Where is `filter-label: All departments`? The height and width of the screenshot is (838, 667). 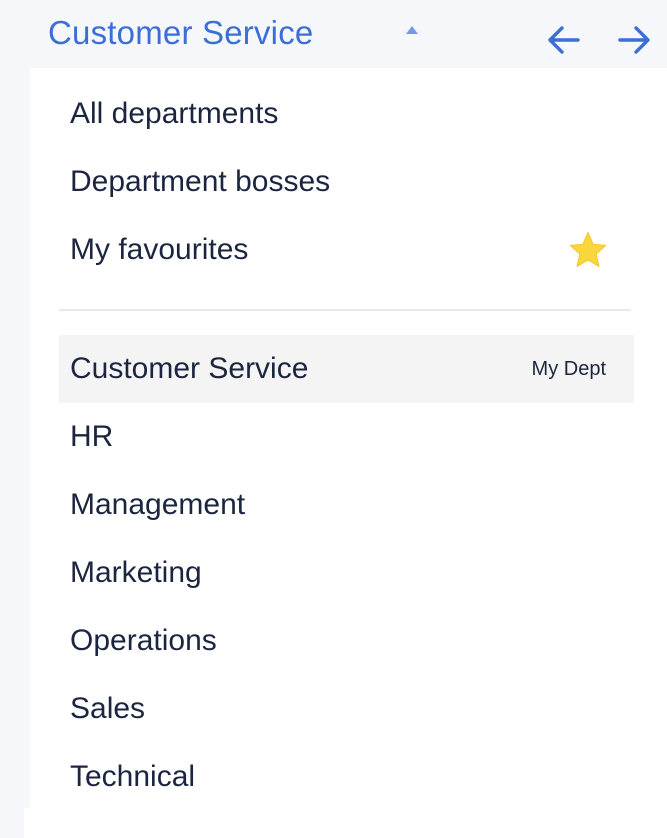
filter-label: All departments is located at coordinates (174, 113).